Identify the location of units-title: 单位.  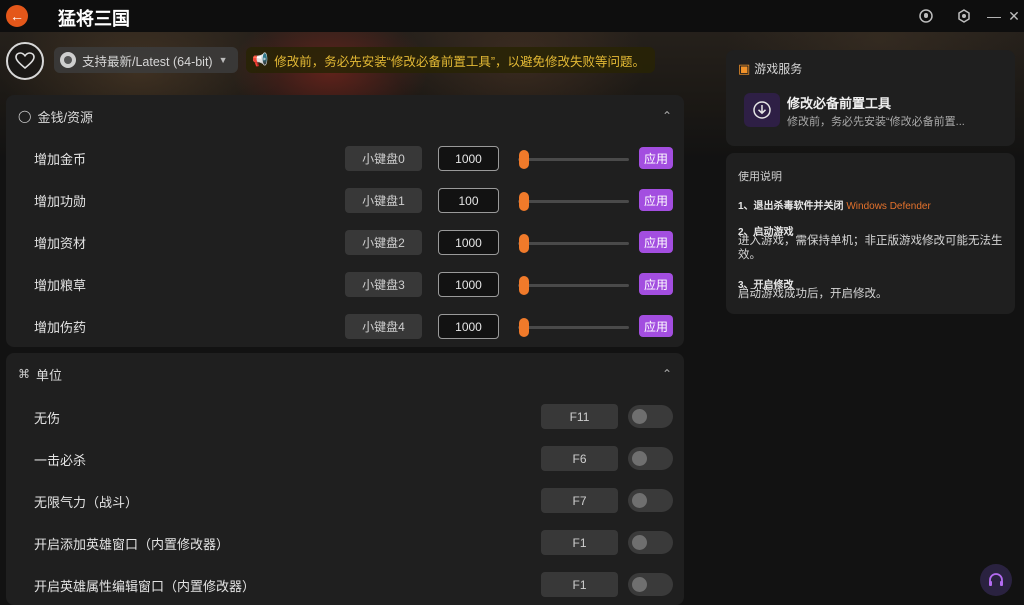
(49, 375).